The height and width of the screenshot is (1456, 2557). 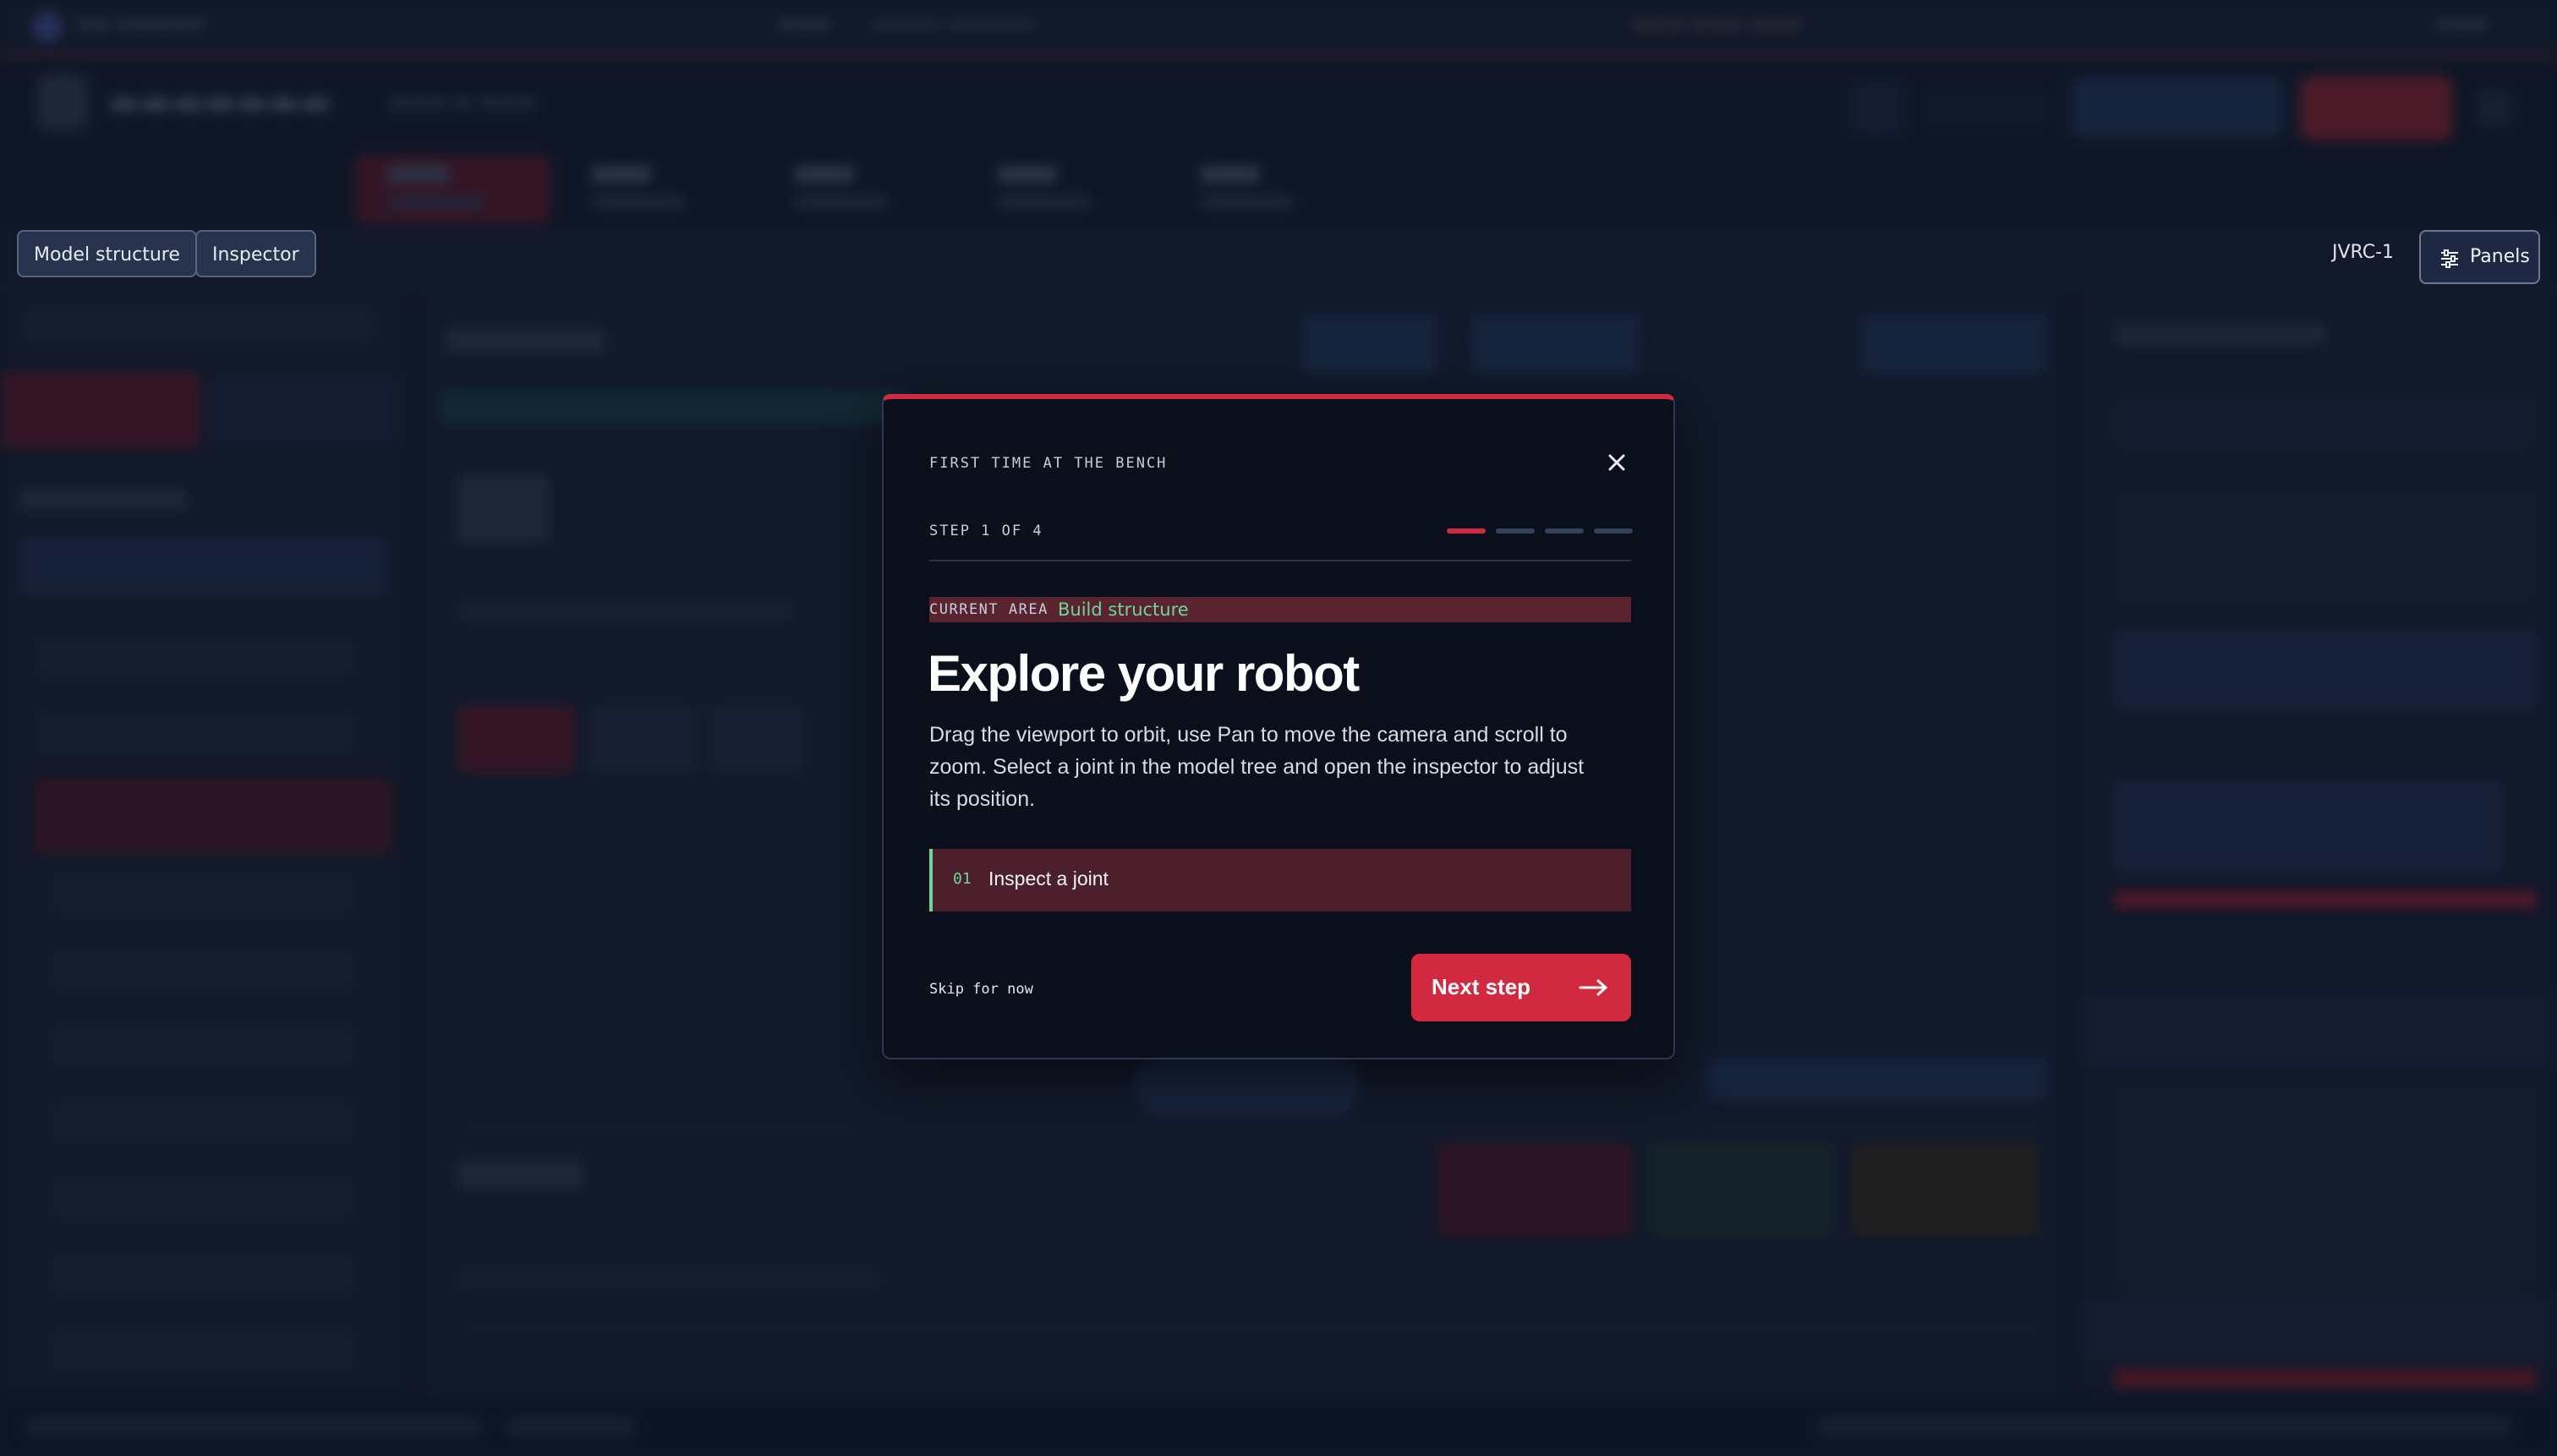 I want to click on sliders-icon, so click(x=2449, y=261).